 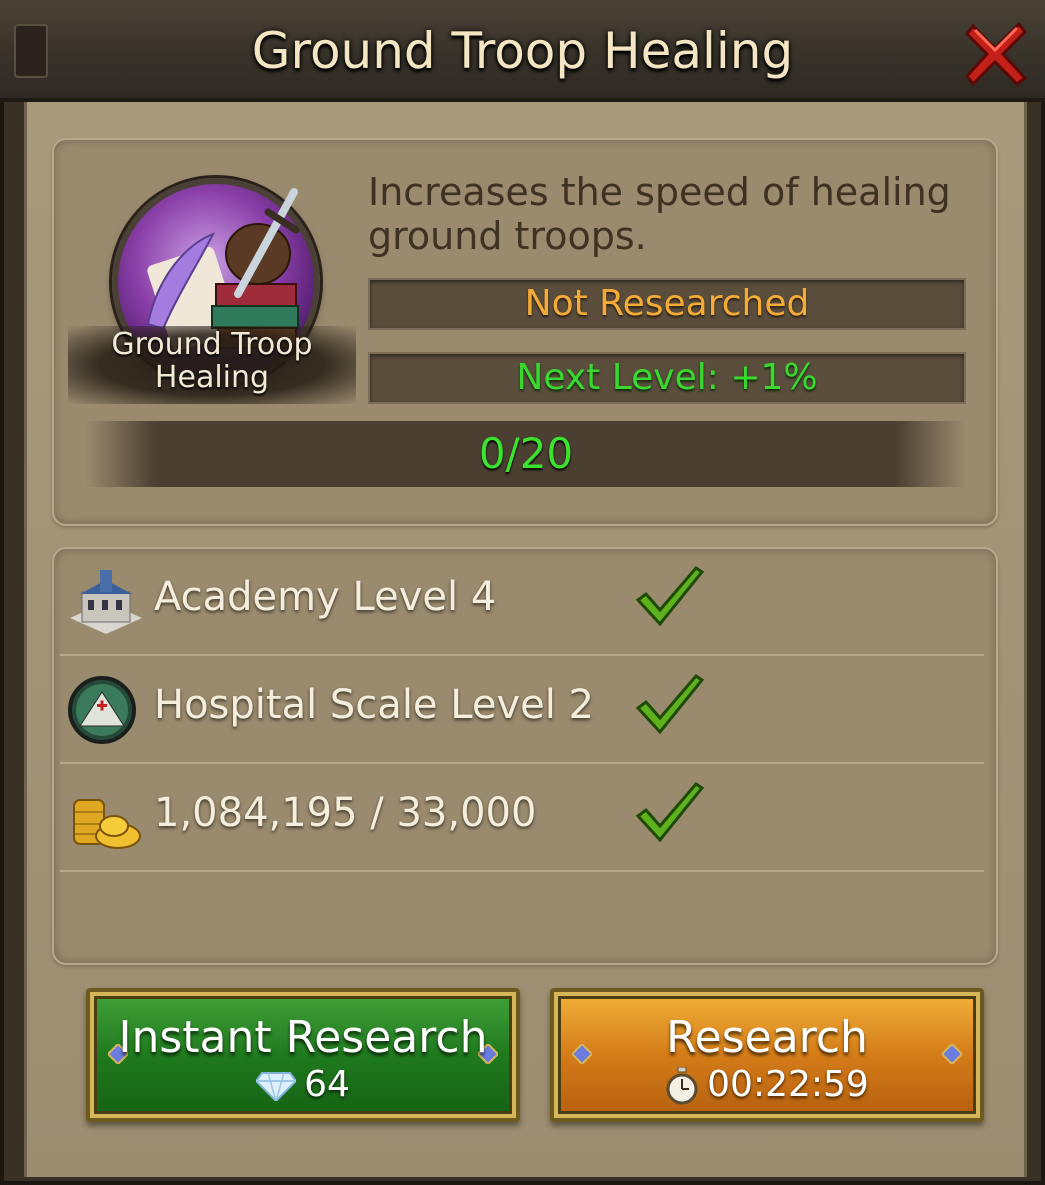 What do you see at coordinates (522, 602) in the screenshot?
I see `requirement-row: Academy Level 4` at bounding box center [522, 602].